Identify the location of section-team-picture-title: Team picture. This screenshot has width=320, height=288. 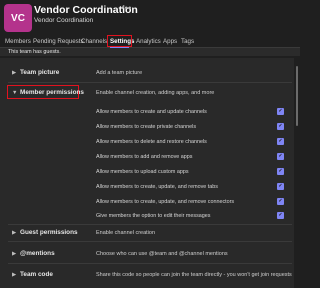
(39, 72).